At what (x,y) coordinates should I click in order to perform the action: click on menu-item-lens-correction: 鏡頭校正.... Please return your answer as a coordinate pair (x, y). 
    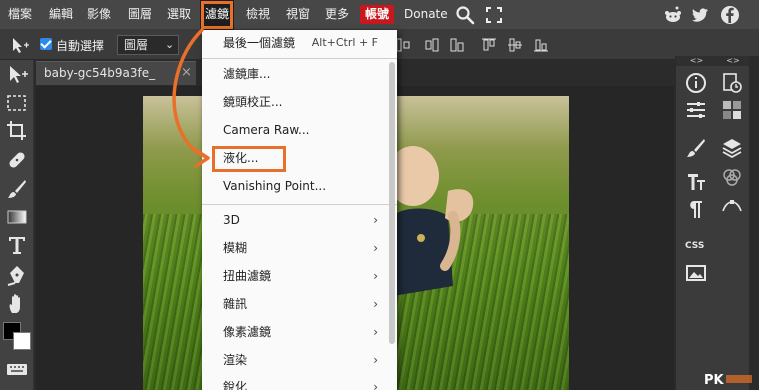
    Looking at the image, I should click on (299, 102).